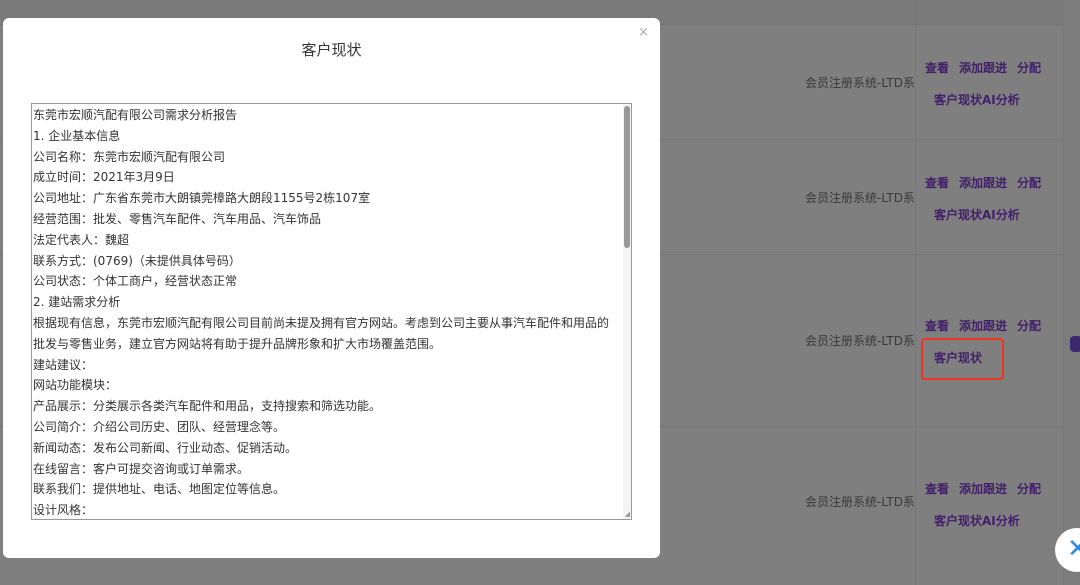 The width and height of the screenshot is (1080, 585). Describe the element at coordinates (77, 302) in the screenshot. I see `report-line: 2. 建站需求分析` at that location.